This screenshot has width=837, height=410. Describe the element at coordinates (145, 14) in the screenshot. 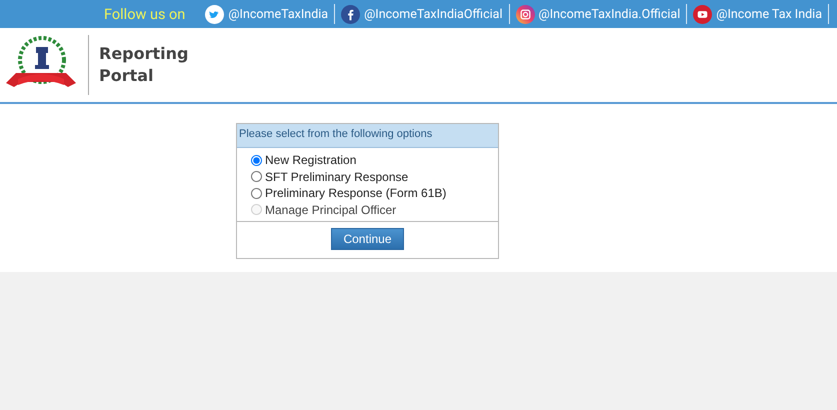

I see `follow-label: Follow us on` at that location.